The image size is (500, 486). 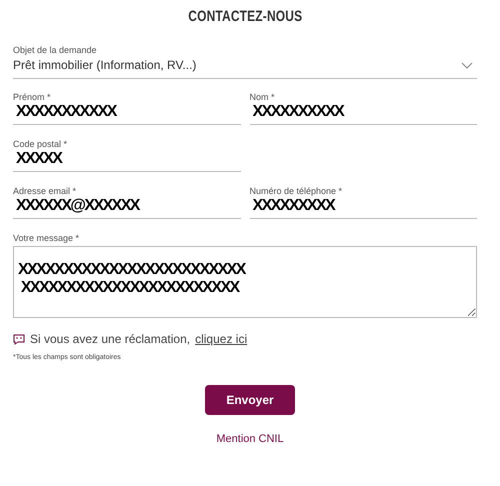 I want to click on submit-button: Envoyer, so click(x=250, y=400).